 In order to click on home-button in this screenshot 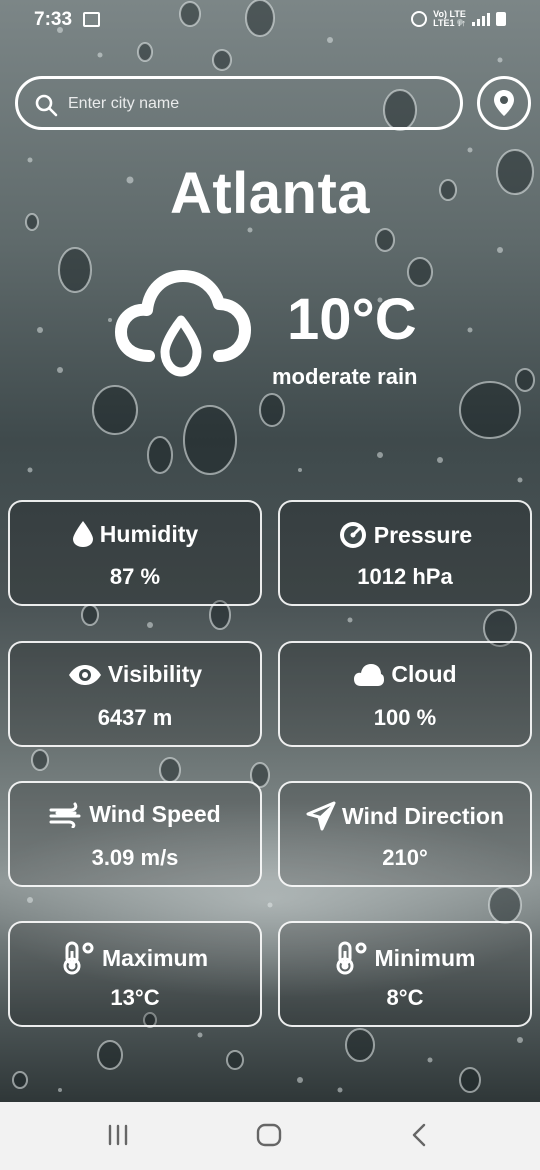, I will do `click(269, 1135)`.